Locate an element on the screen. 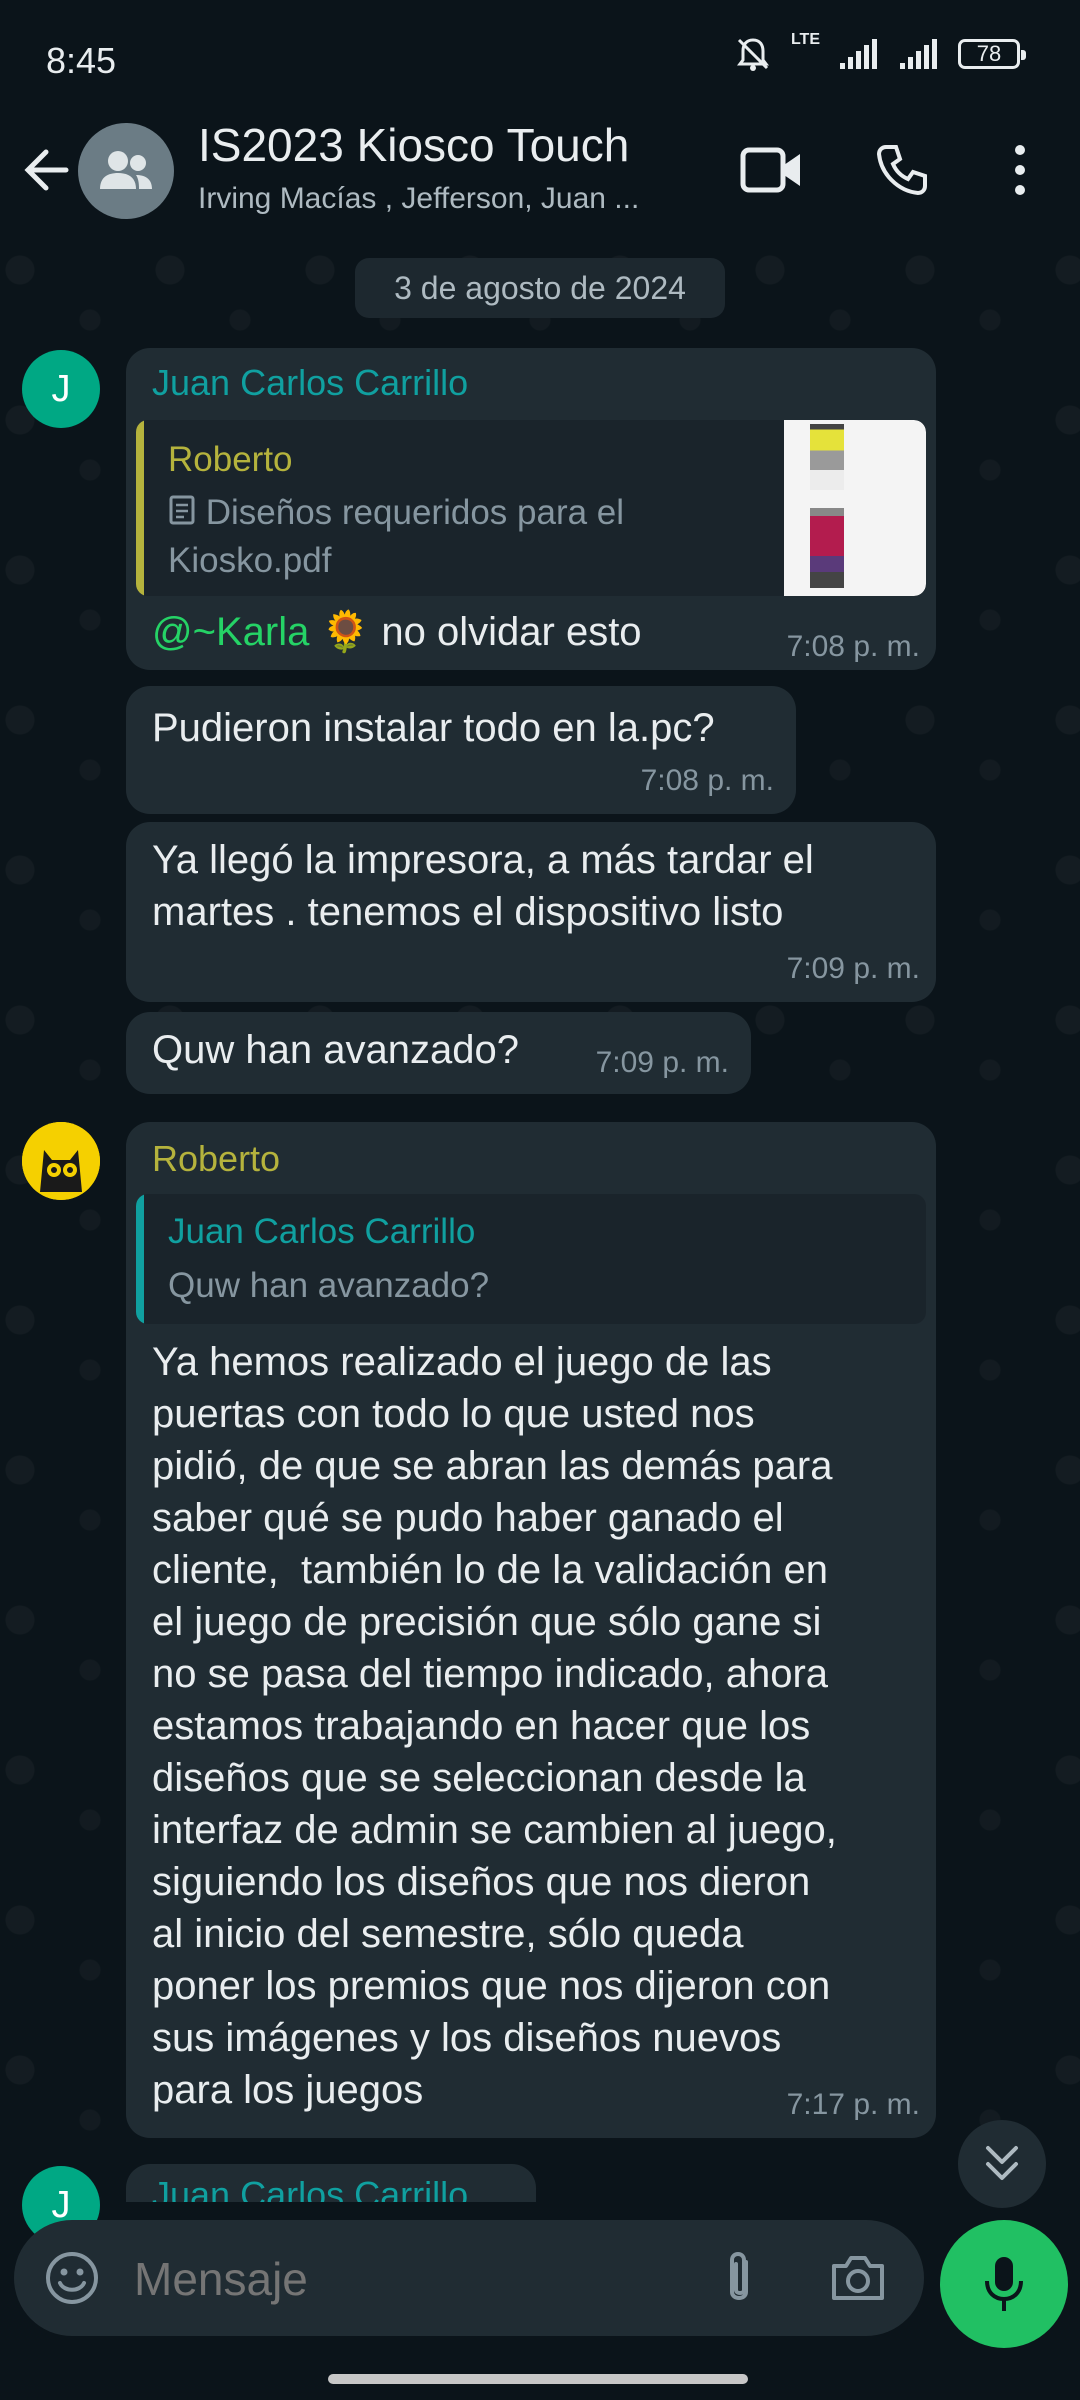 The height and width of the screenshot is (2400, 1080). message-line: Ya hemos realizado el juego de las is located at coordinates (462, 1362).